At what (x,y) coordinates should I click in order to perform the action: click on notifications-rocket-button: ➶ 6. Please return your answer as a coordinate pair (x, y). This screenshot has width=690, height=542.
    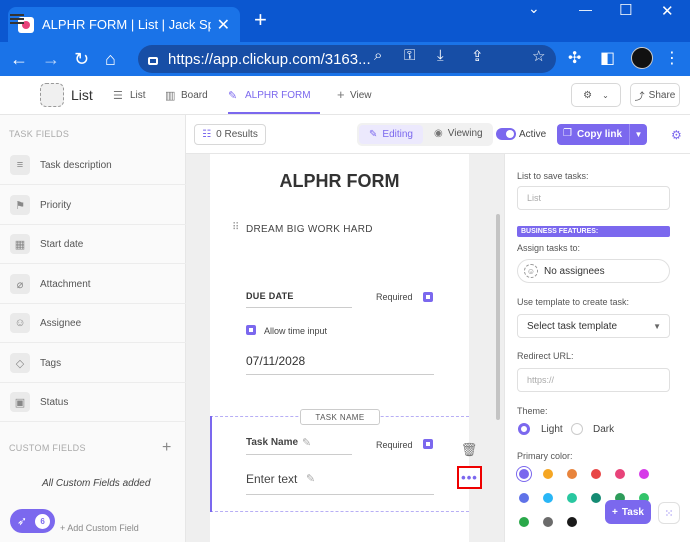
    Looking at the image, I should click on (32, 521).